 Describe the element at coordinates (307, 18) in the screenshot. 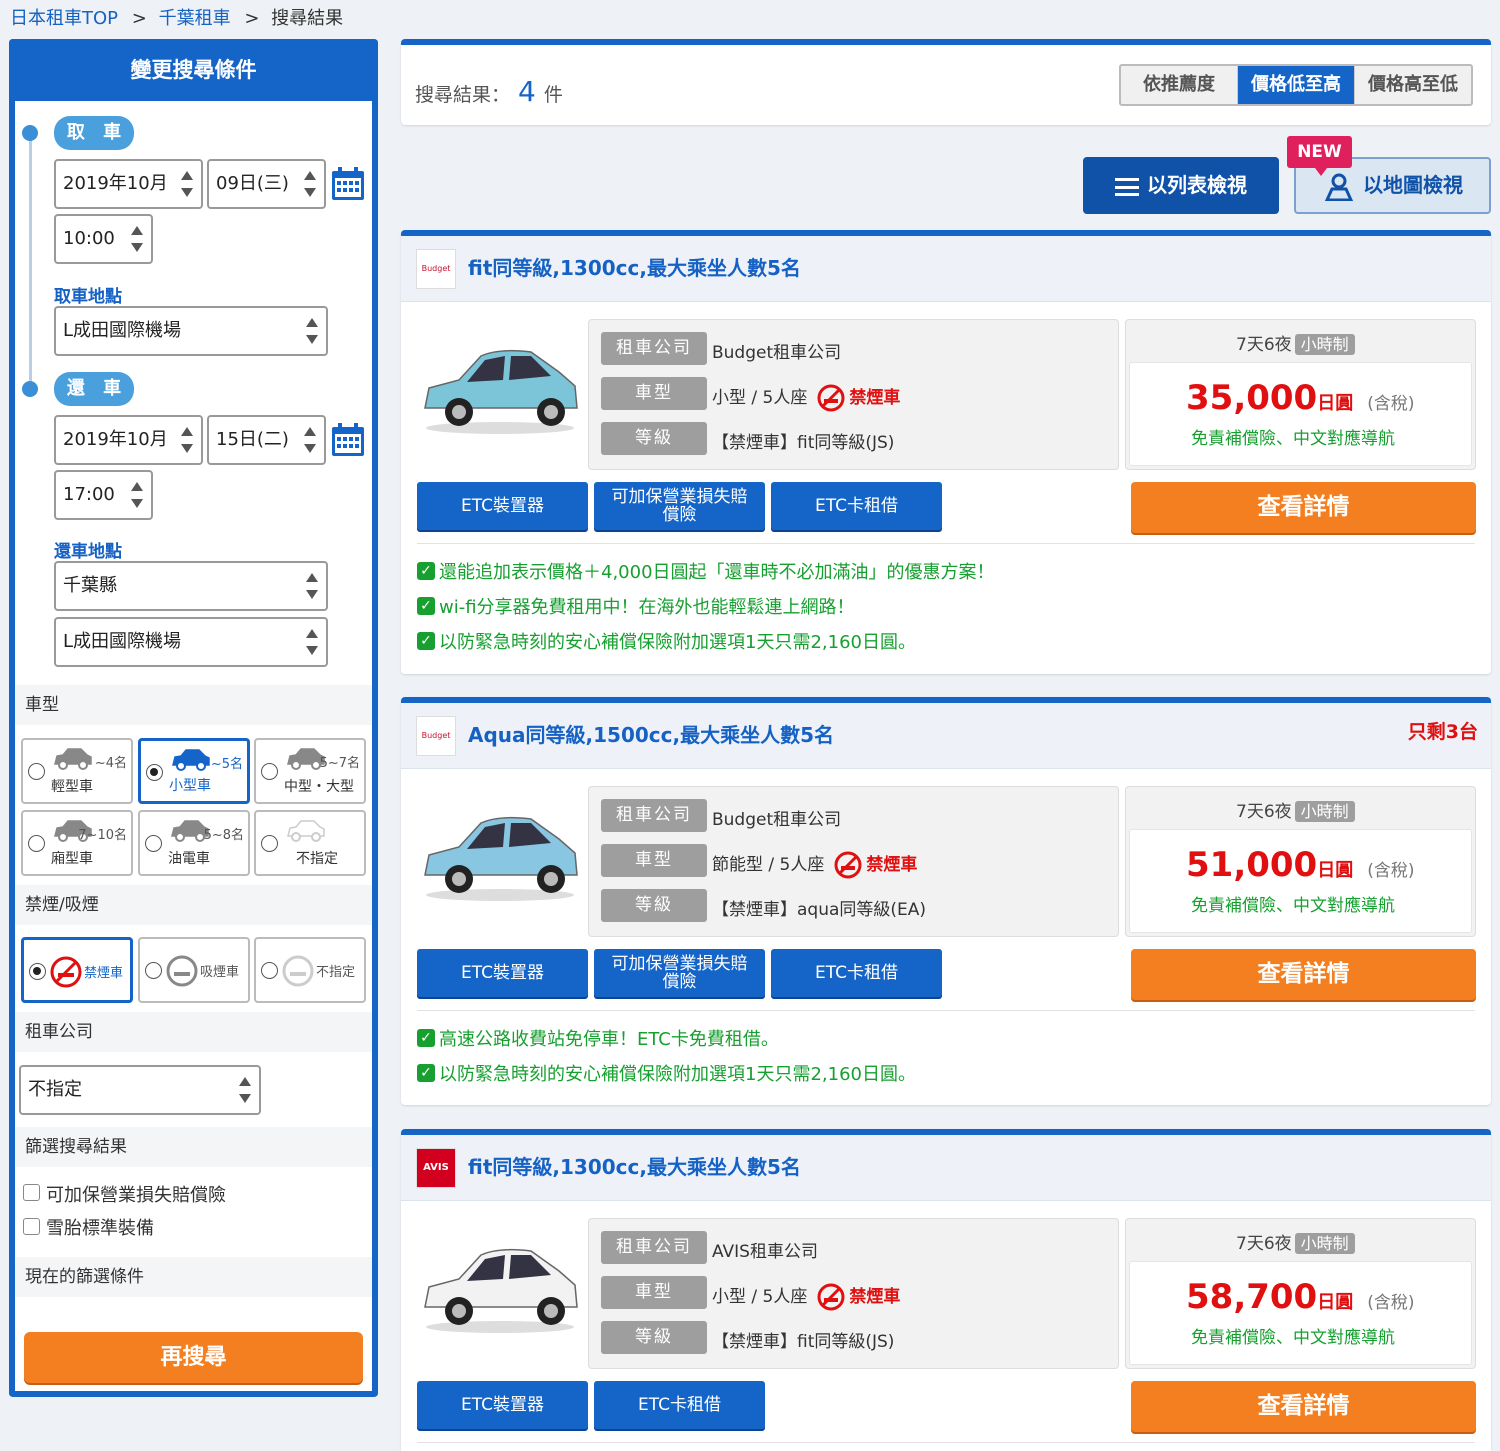

I see `breadcrumb-current: 搜尋結果` at that location.